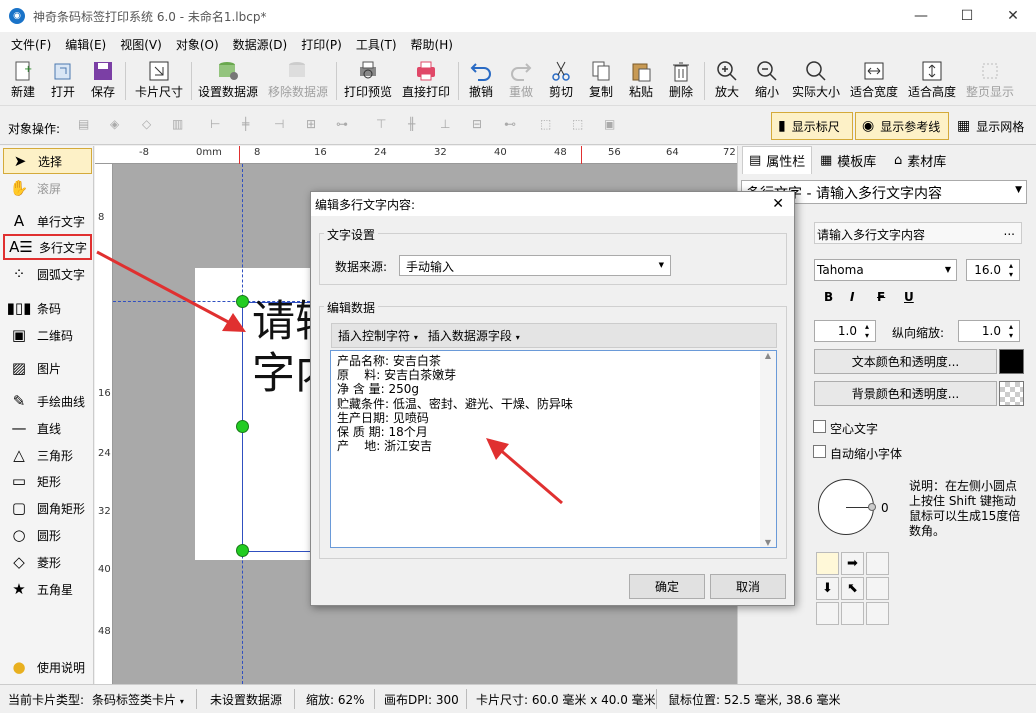 This screenshot has width=1036, height=713. I want to click on tool-barcode: ▮▯▮ 条码, so click(47, 308).